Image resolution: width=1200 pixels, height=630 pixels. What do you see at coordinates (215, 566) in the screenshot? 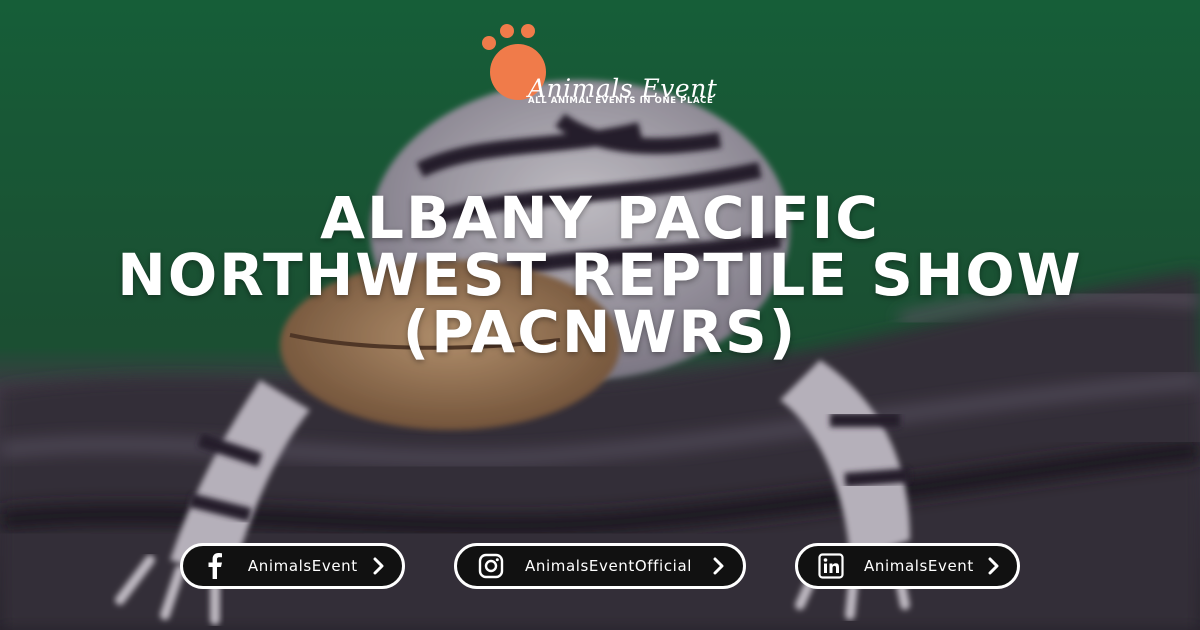
I see `facebook-icon` at bounding box center [215, 566].